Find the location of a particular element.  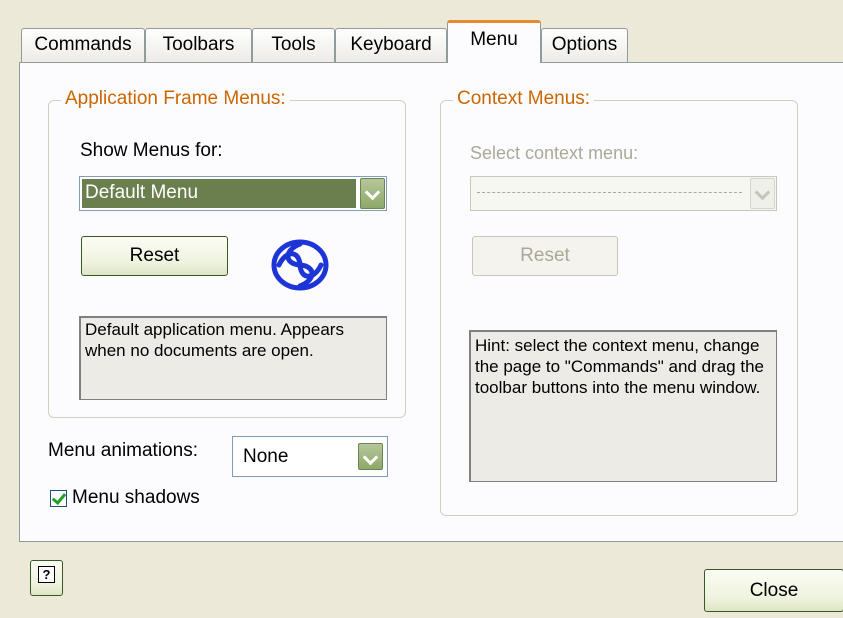

show-menus-combo: Default Menu is located at coordinates (233, 193).